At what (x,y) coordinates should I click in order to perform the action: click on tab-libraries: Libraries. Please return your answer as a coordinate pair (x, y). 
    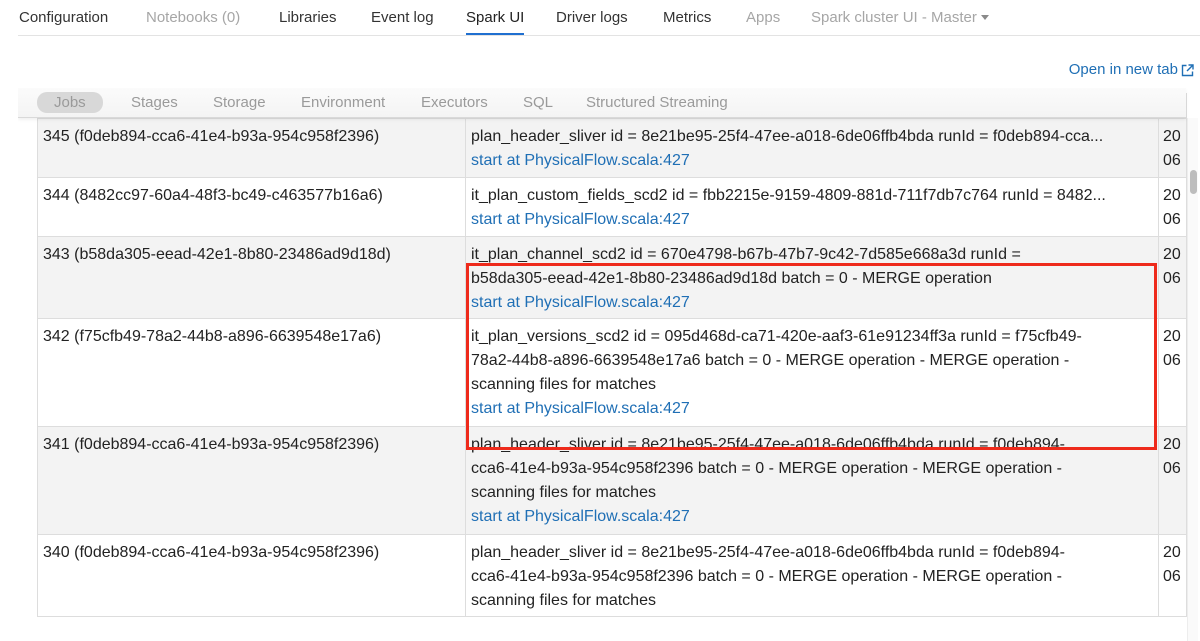
    Looking at the image, I should click on (308, 18).